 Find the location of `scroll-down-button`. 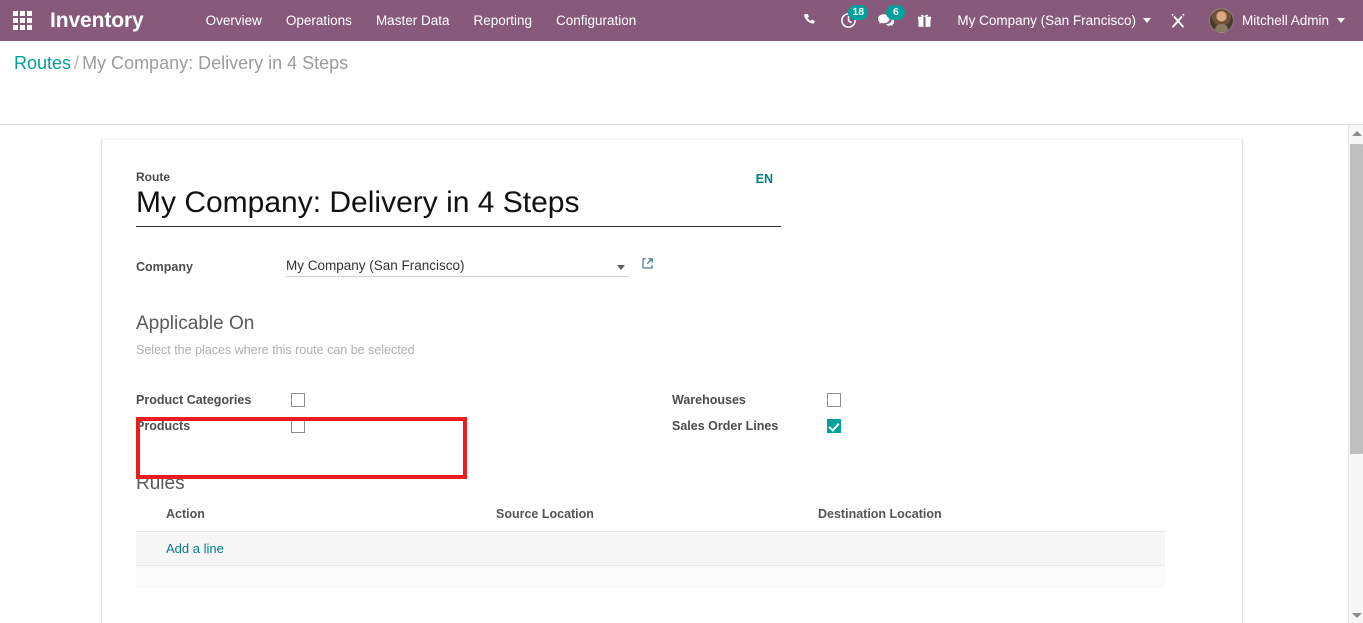

scroll-down-button is located at coordinates (1356, 615).